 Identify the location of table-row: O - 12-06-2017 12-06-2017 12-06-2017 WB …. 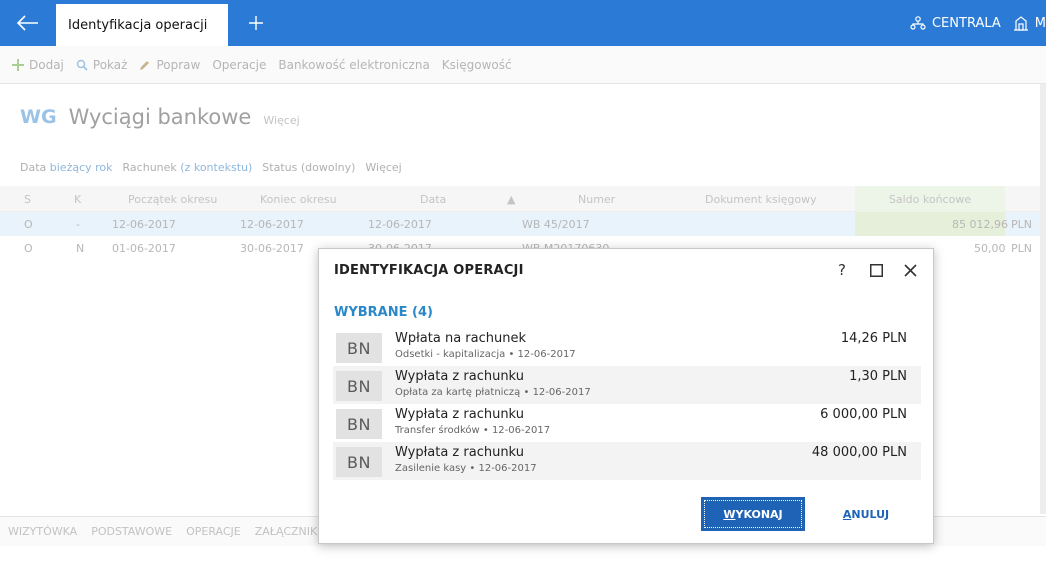
(523, 224).